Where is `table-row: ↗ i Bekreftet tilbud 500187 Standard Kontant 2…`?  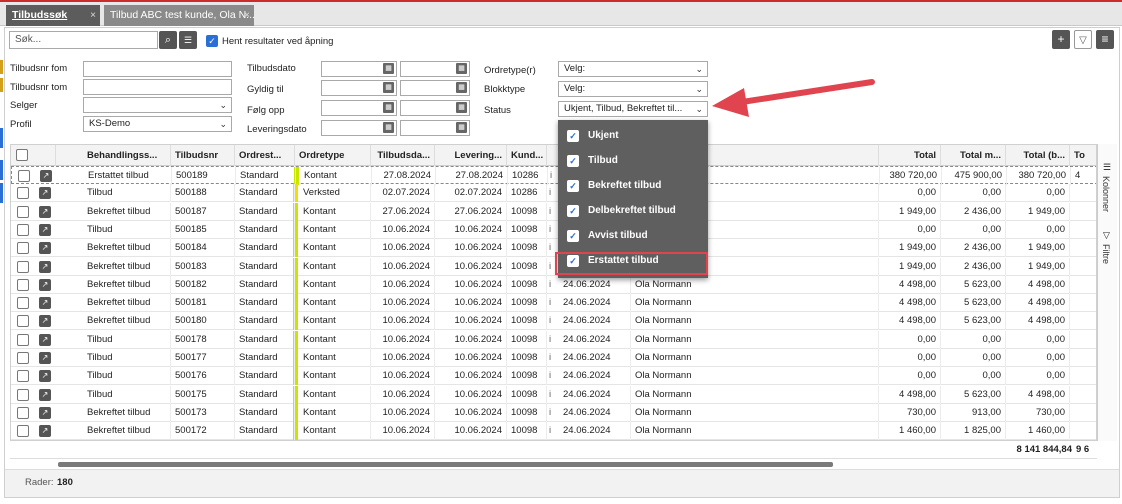 table-row: ↗ i Bekreftet tilbud 500187 Standard Kontant 2… is located at coordinates (553, 211).